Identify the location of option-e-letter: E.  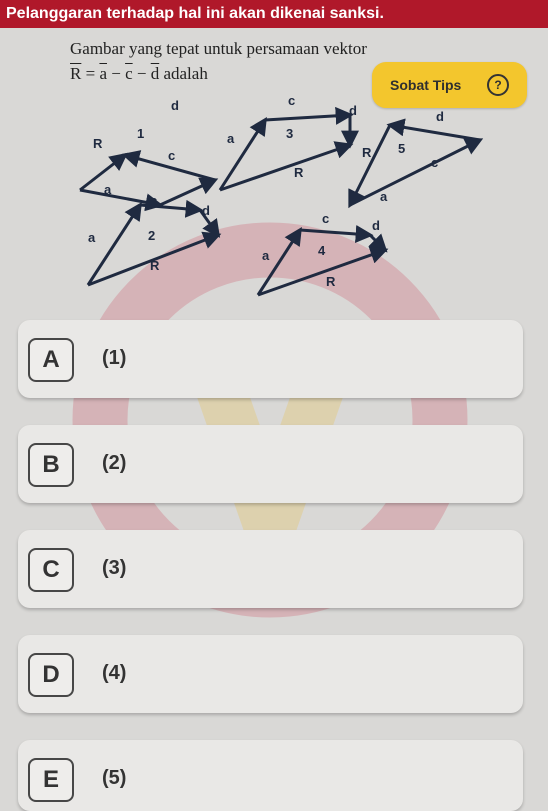
(51, 780).